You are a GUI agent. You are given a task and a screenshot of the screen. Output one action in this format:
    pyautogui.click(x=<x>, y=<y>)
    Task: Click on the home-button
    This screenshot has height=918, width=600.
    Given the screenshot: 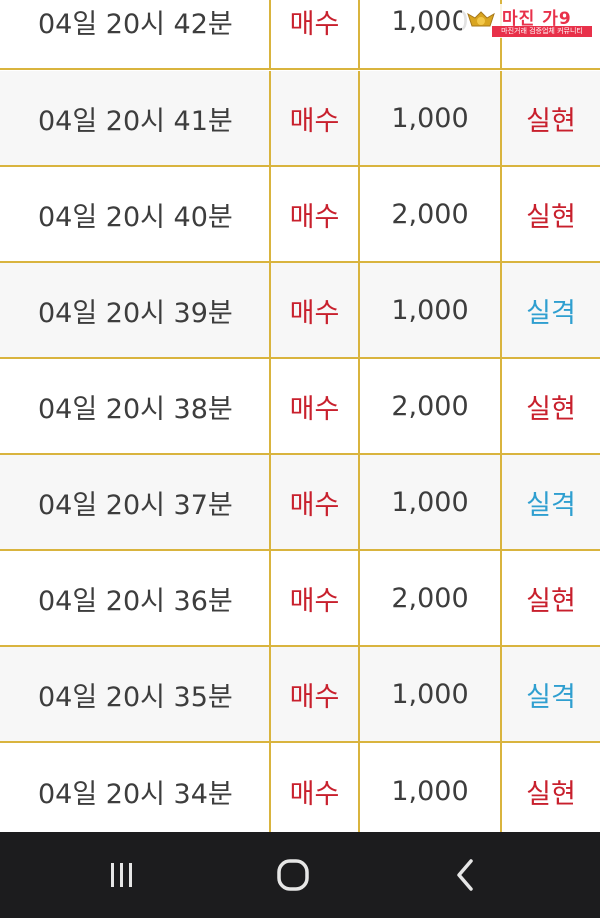 What is the action you would take?
    pyautogui.click(x=293, y=875)
    